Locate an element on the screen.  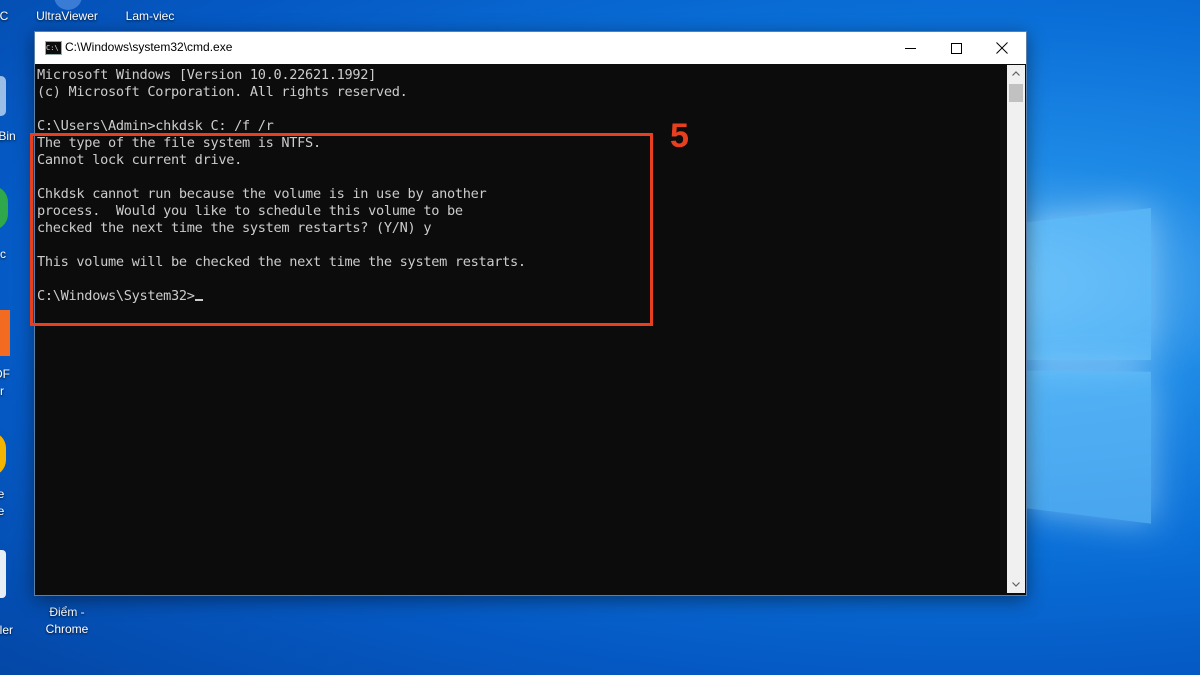
desktop-icon-installer: ller is located at coordinates (9, 594).